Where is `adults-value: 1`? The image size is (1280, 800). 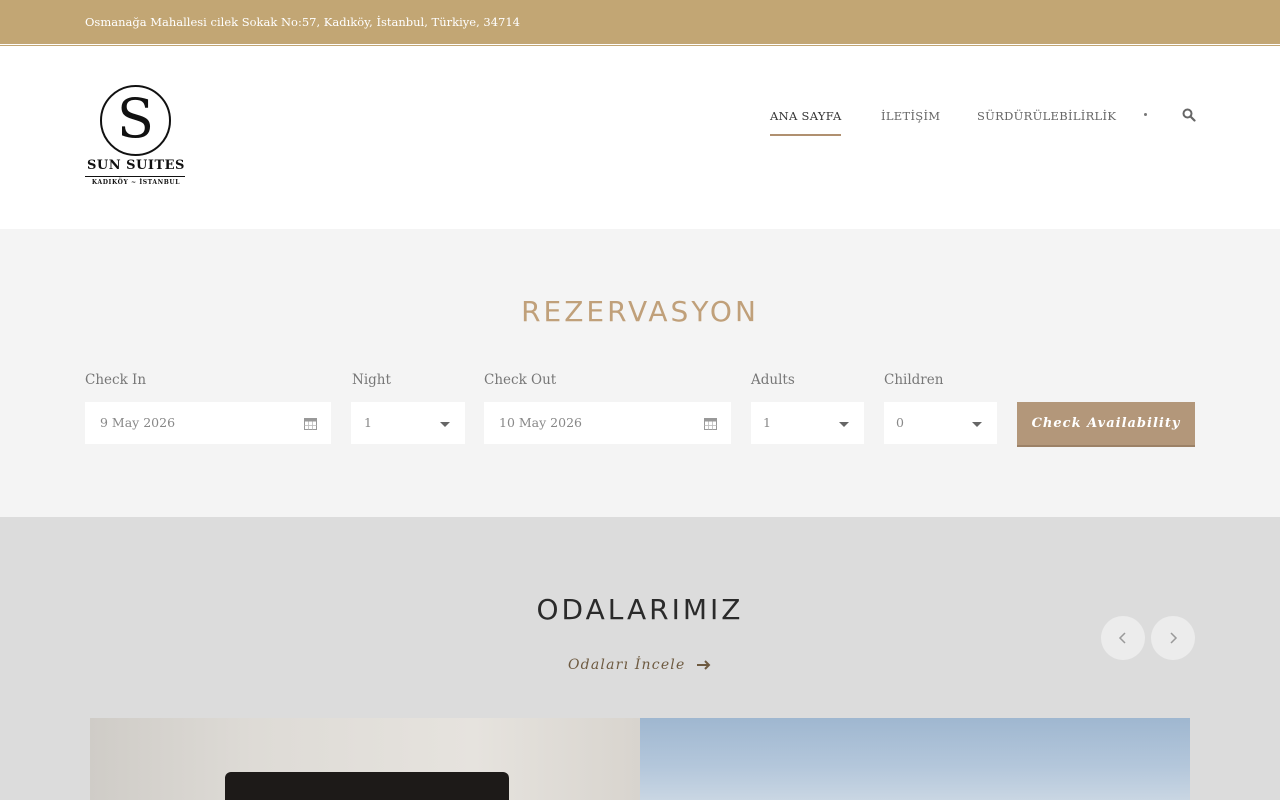
adults-value: 1 is located at coordinates (767, 422).